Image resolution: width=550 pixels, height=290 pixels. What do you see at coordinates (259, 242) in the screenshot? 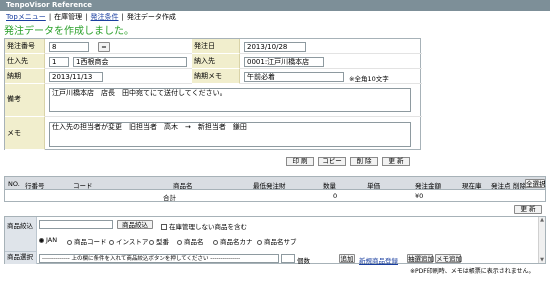
I see `radio-product-sub-dot` at bounding box center [259, 242].